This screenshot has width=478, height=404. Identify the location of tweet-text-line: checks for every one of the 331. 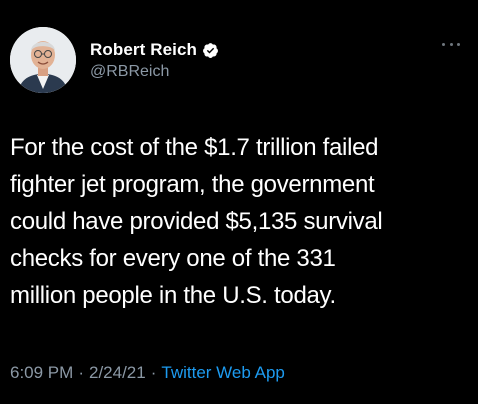
(173, 258).